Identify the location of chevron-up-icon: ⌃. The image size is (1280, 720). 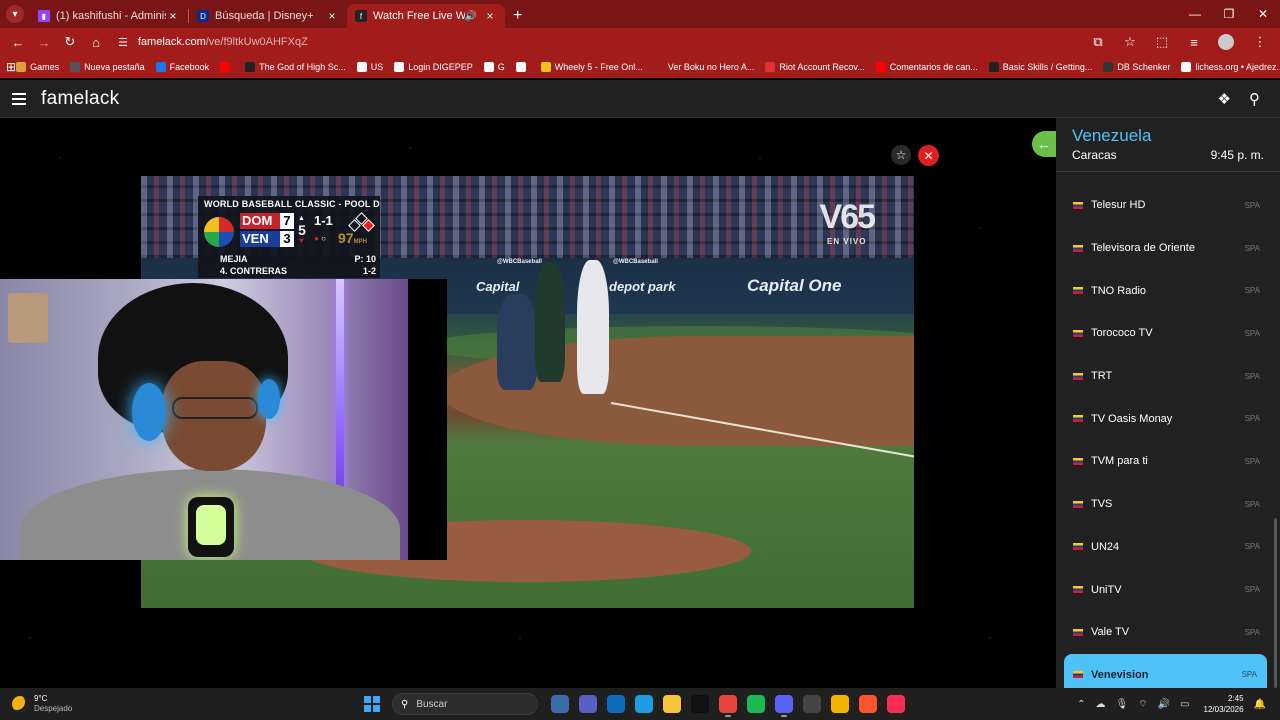
(1081, 704).